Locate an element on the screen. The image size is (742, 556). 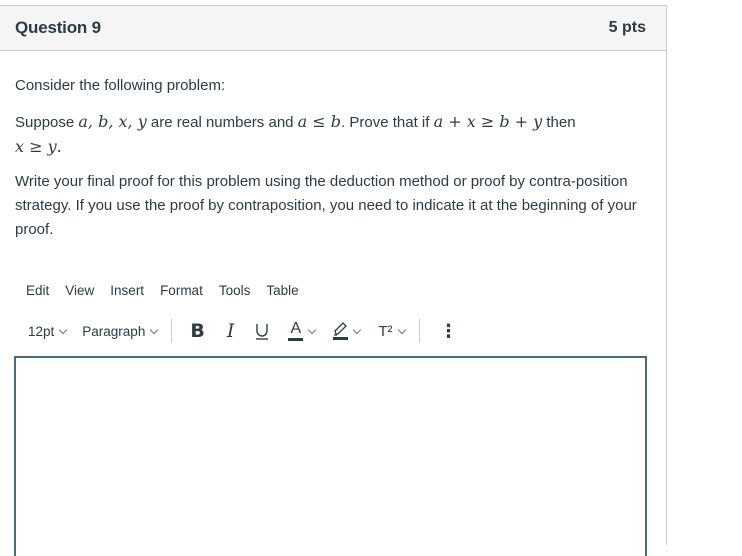
block-format-value: Paragraph is located at coordinates (114, 331).